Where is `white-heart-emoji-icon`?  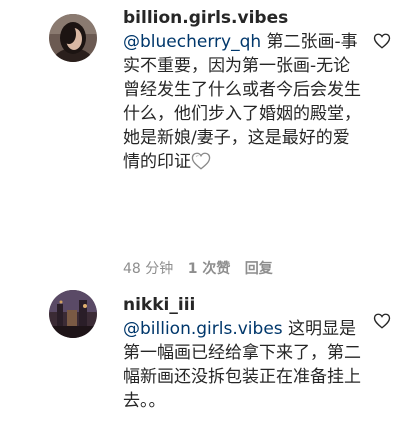 white-heart-emoji-icon is located at coordinates (201, 164).